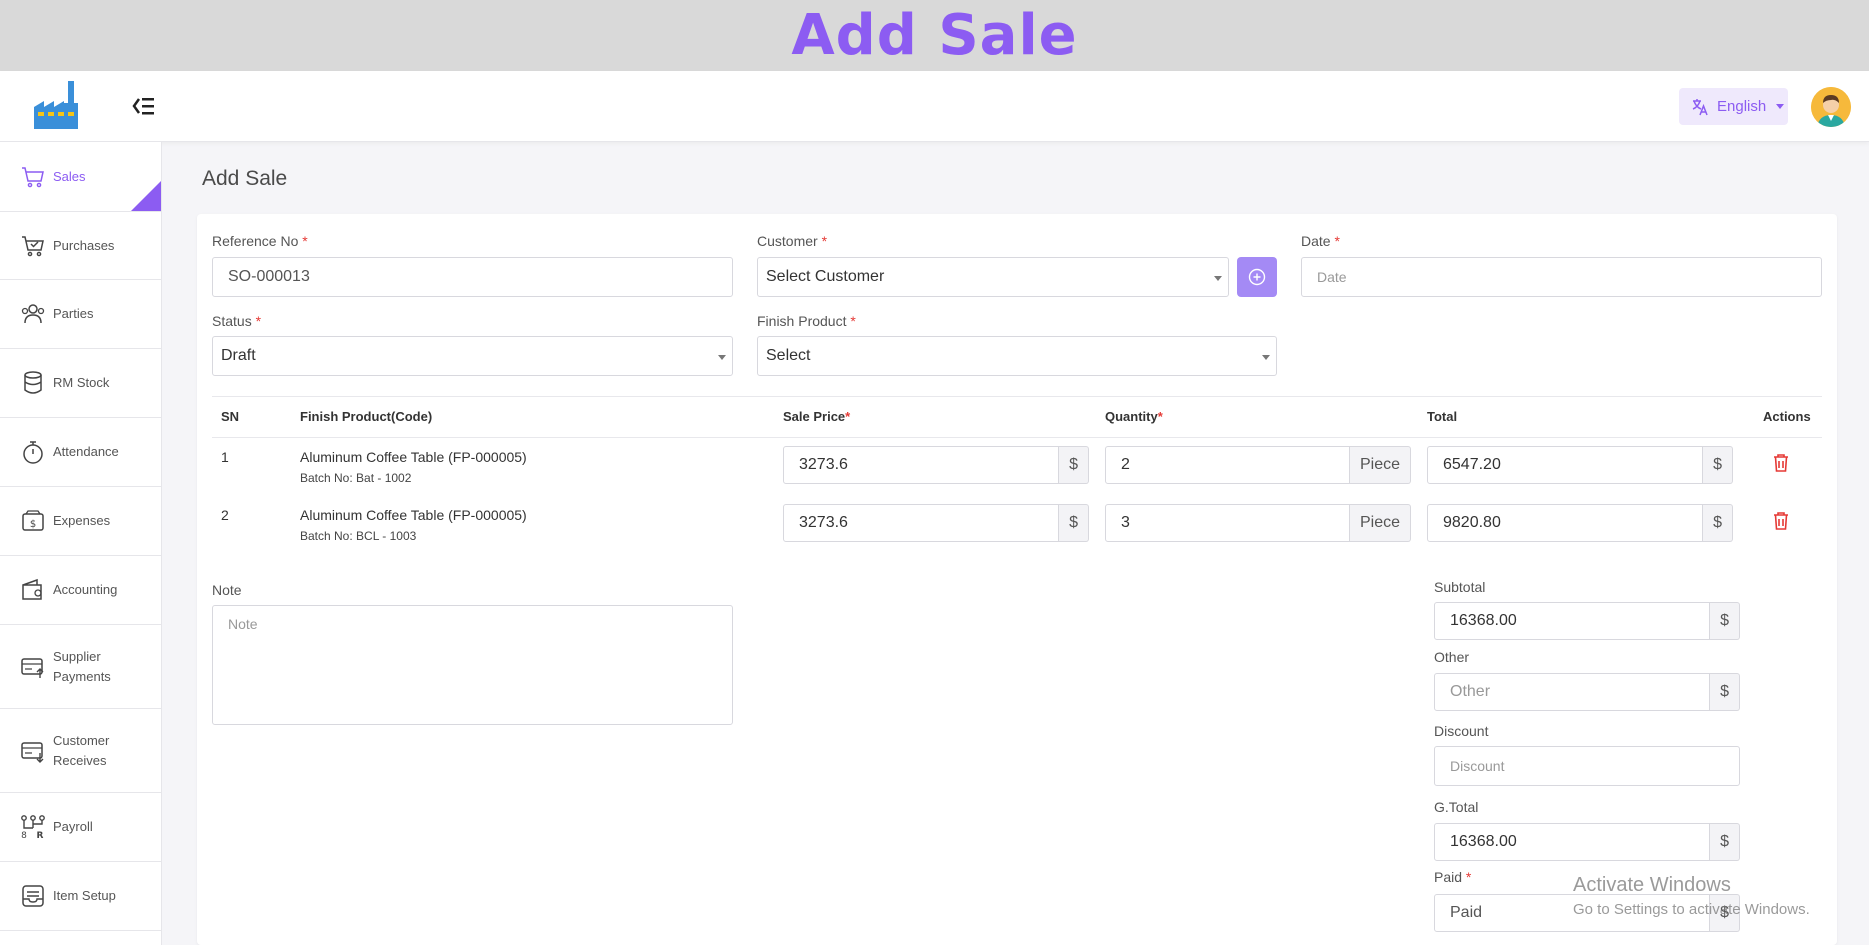 The width and height of the screenshot is (1869, 945). What do you see at coordinates (1453, 877) in the screenshot?
I see `paid-label: Paid *` at bounding box center [1453, 877].